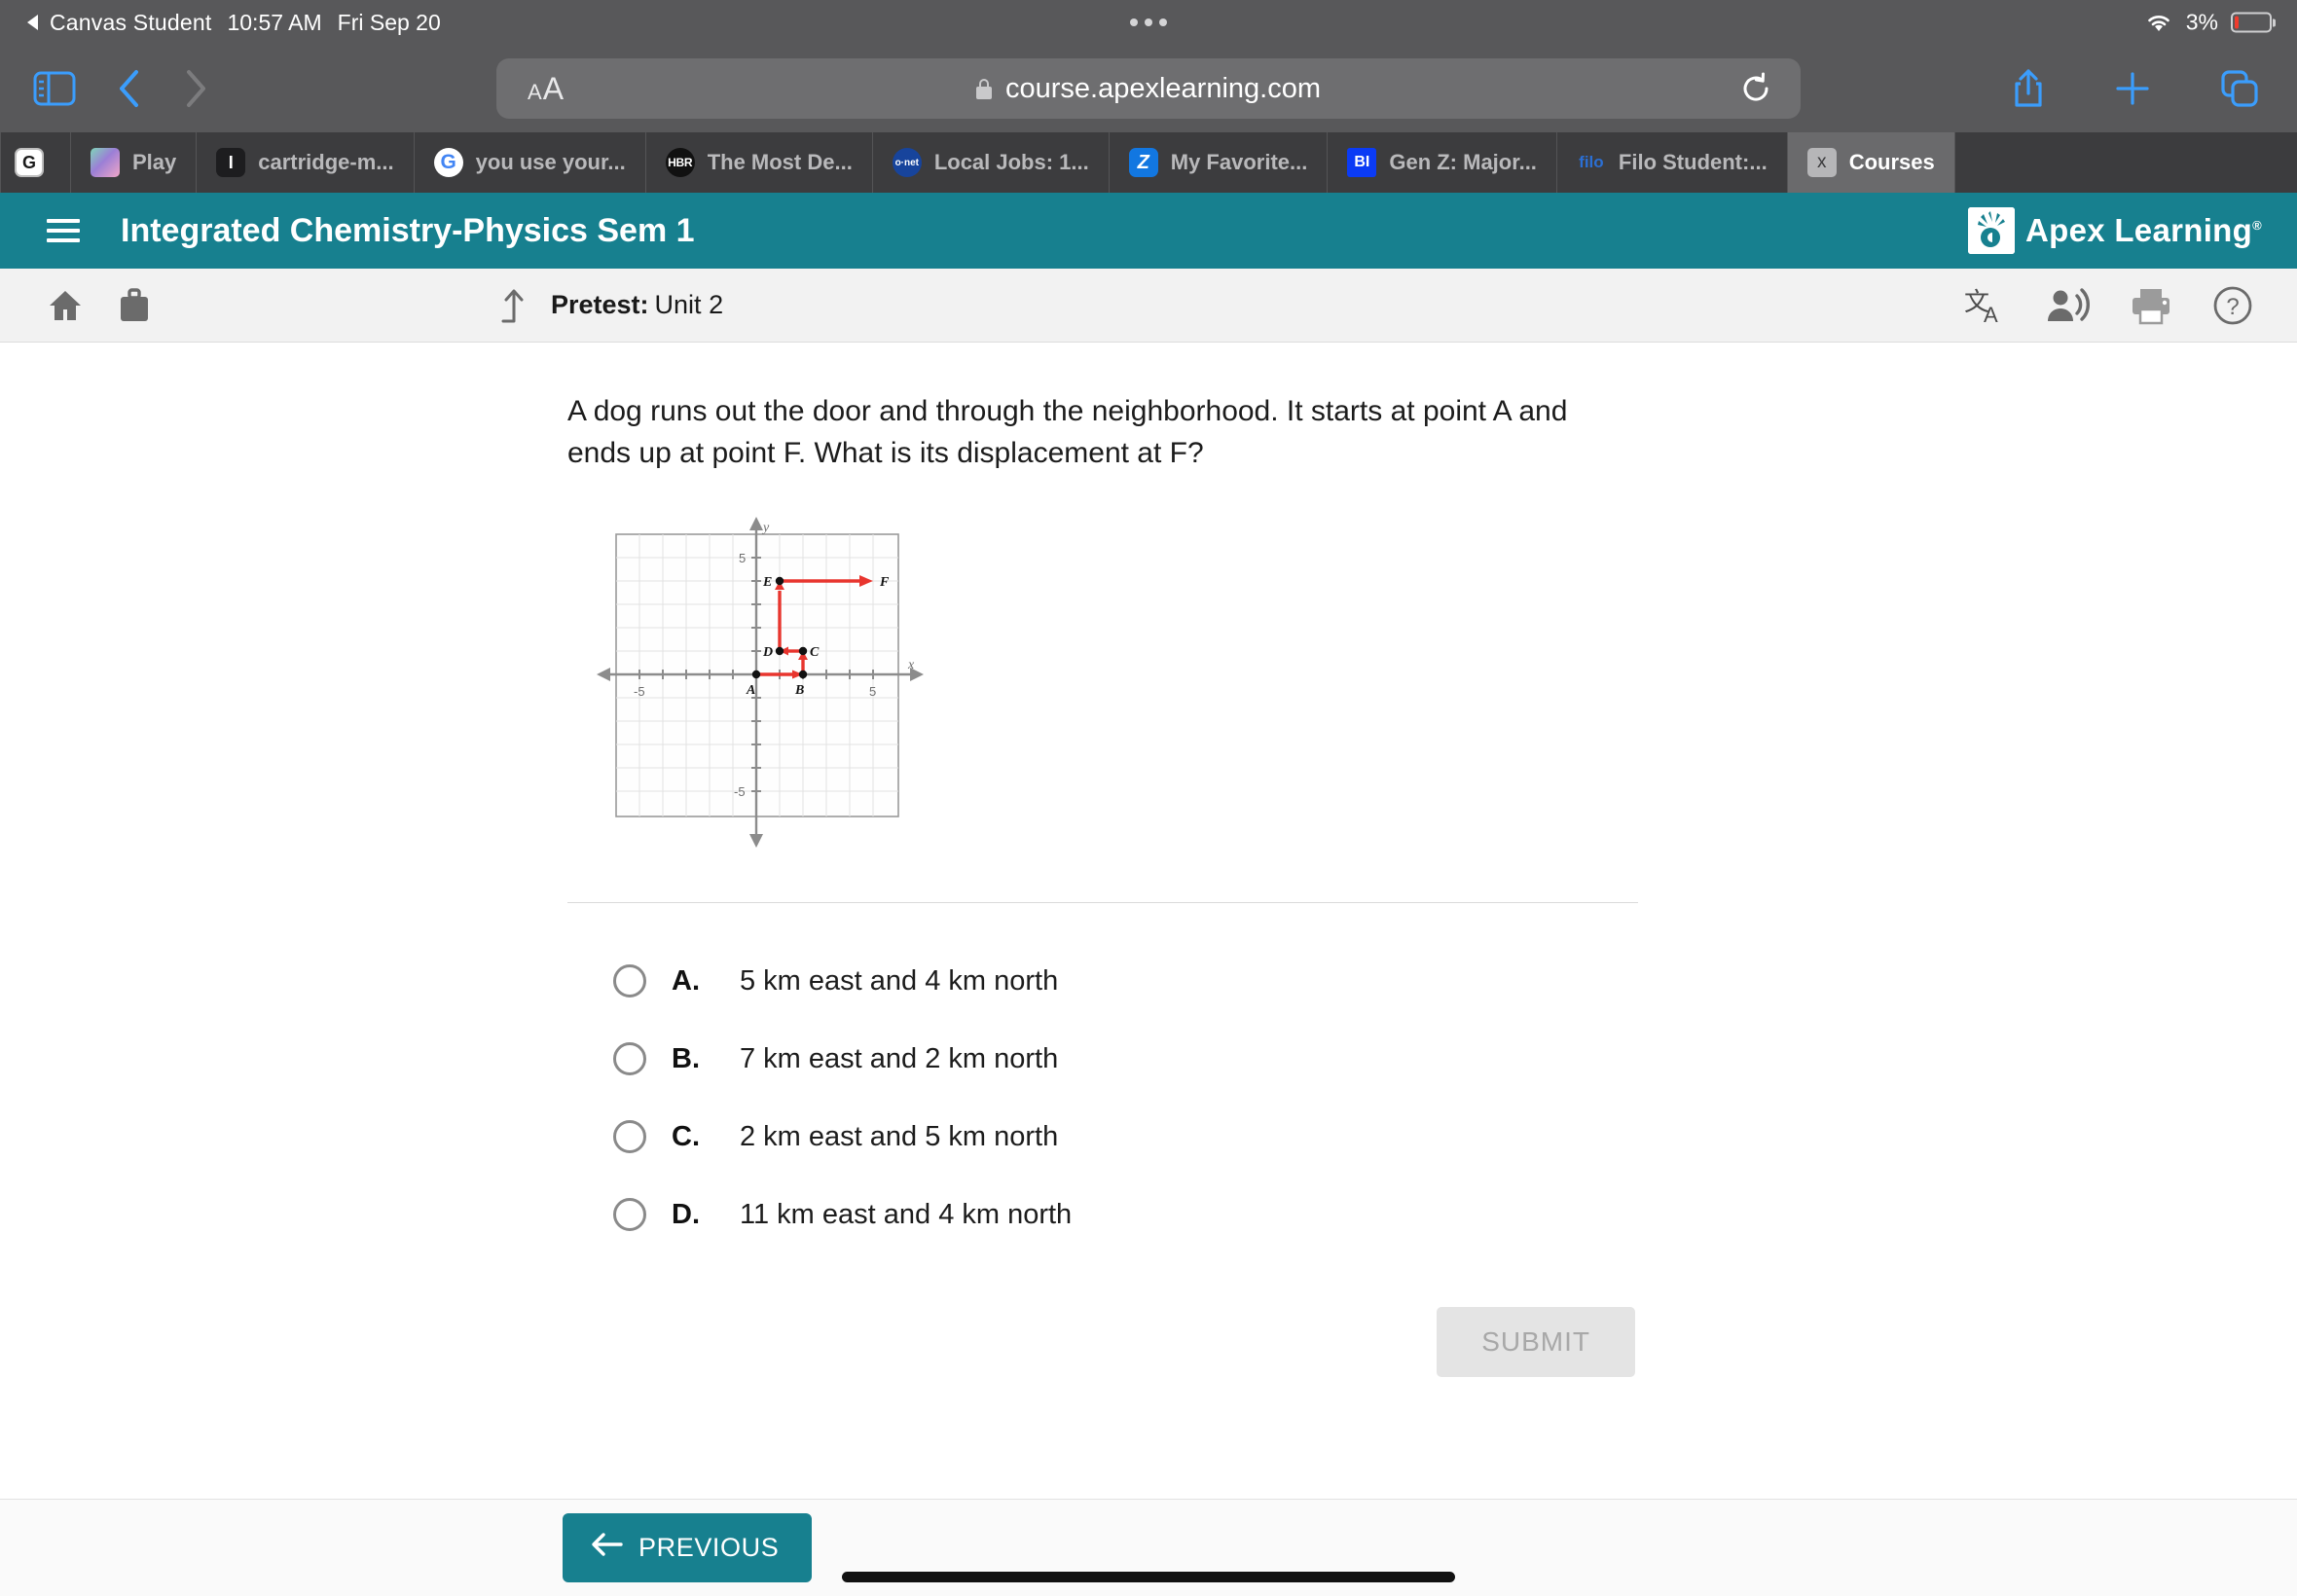 Image resolution: width=2297 pixels, height=1596 pixels. I want to click on point-label-B: B, so click(799, 690).